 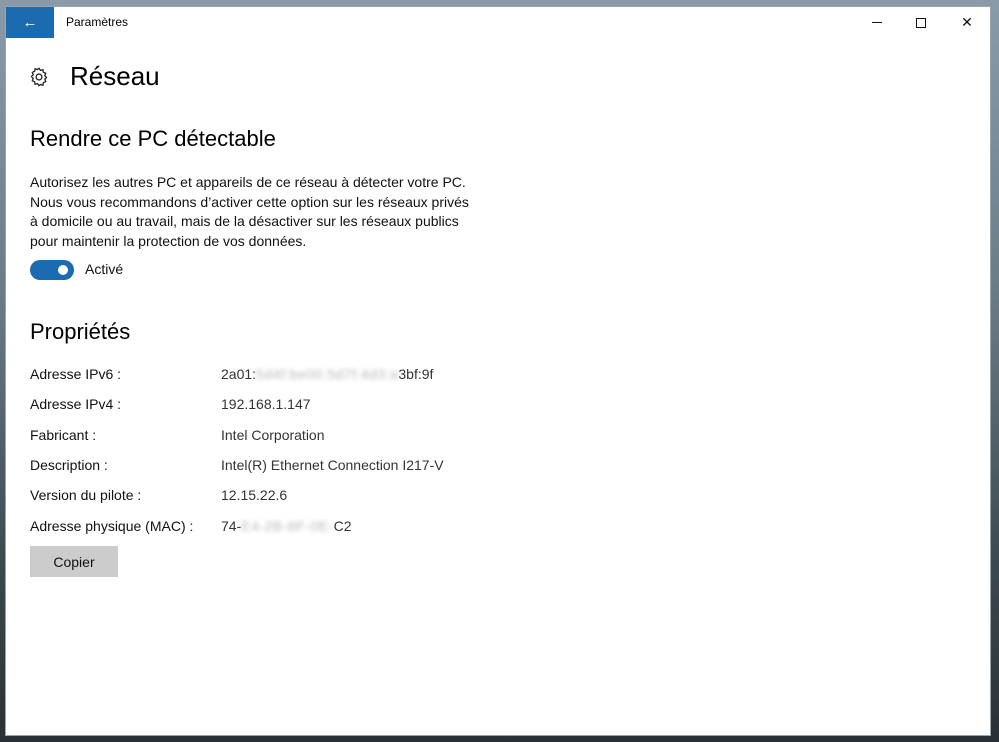 What do you see at coordinates (153, 138) in the screenshot?
I see `discoverable-heading: Rendre ce PC détectable` at bounding box center [153, 138].